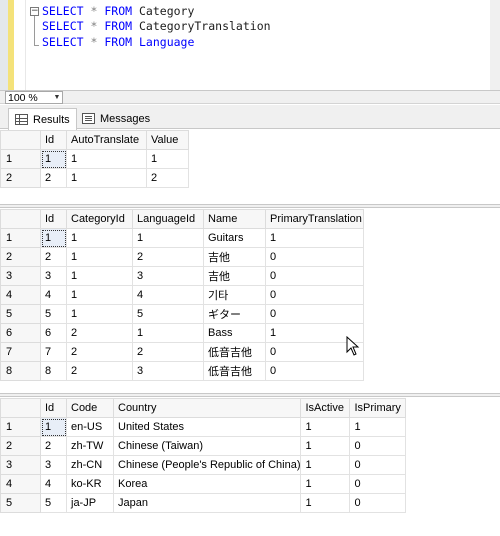 This screenshot has height=536, width=500. I want to click on table-row: 7 7 2 2 低音吉他 0, so click(182, 352).